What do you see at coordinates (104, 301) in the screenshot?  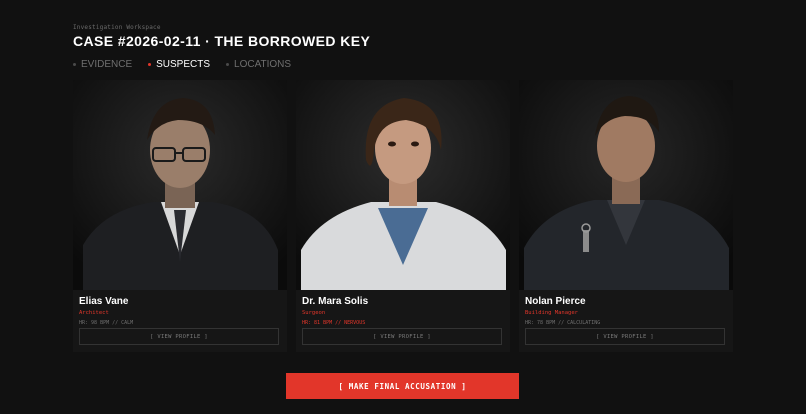 I see `suspect-name: Elias Vane` at bounding box center [104, 301].